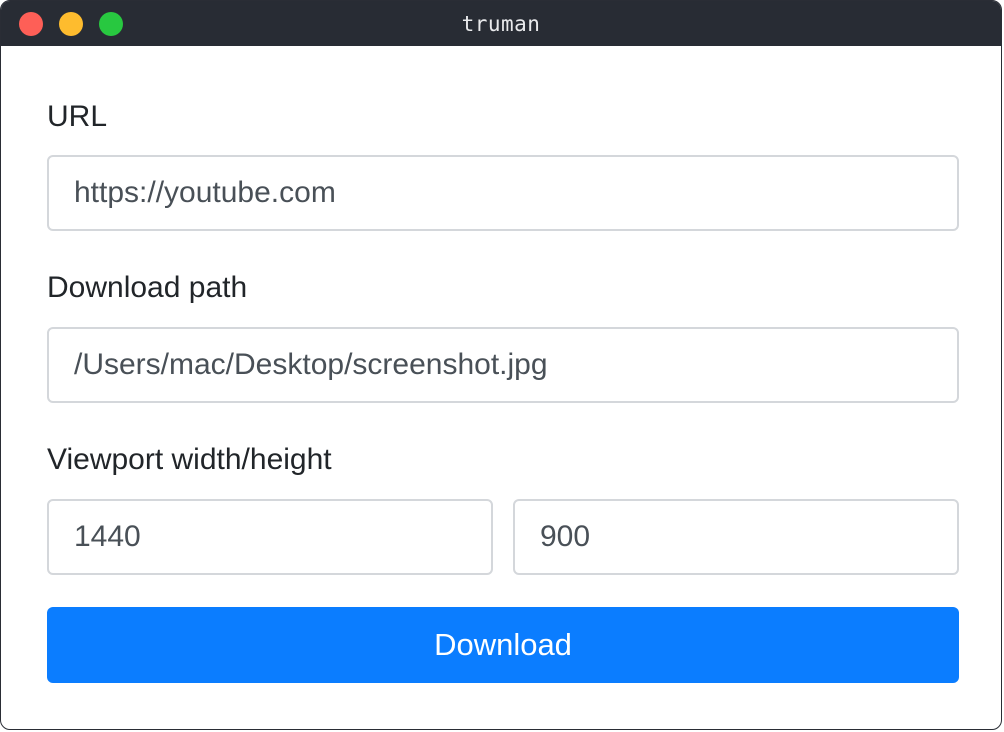 This screenshot has height=732, width=1004. Describe the element at coordinates (147, 287) in the screenshot. I see `download-path-label: Download path` at that location.